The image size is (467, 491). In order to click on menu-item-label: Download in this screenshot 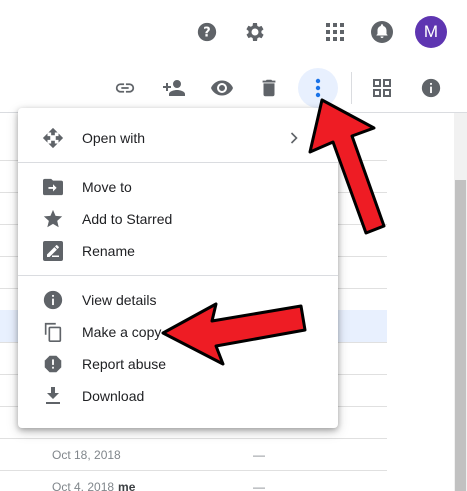, I will do `click(113, 396)`.